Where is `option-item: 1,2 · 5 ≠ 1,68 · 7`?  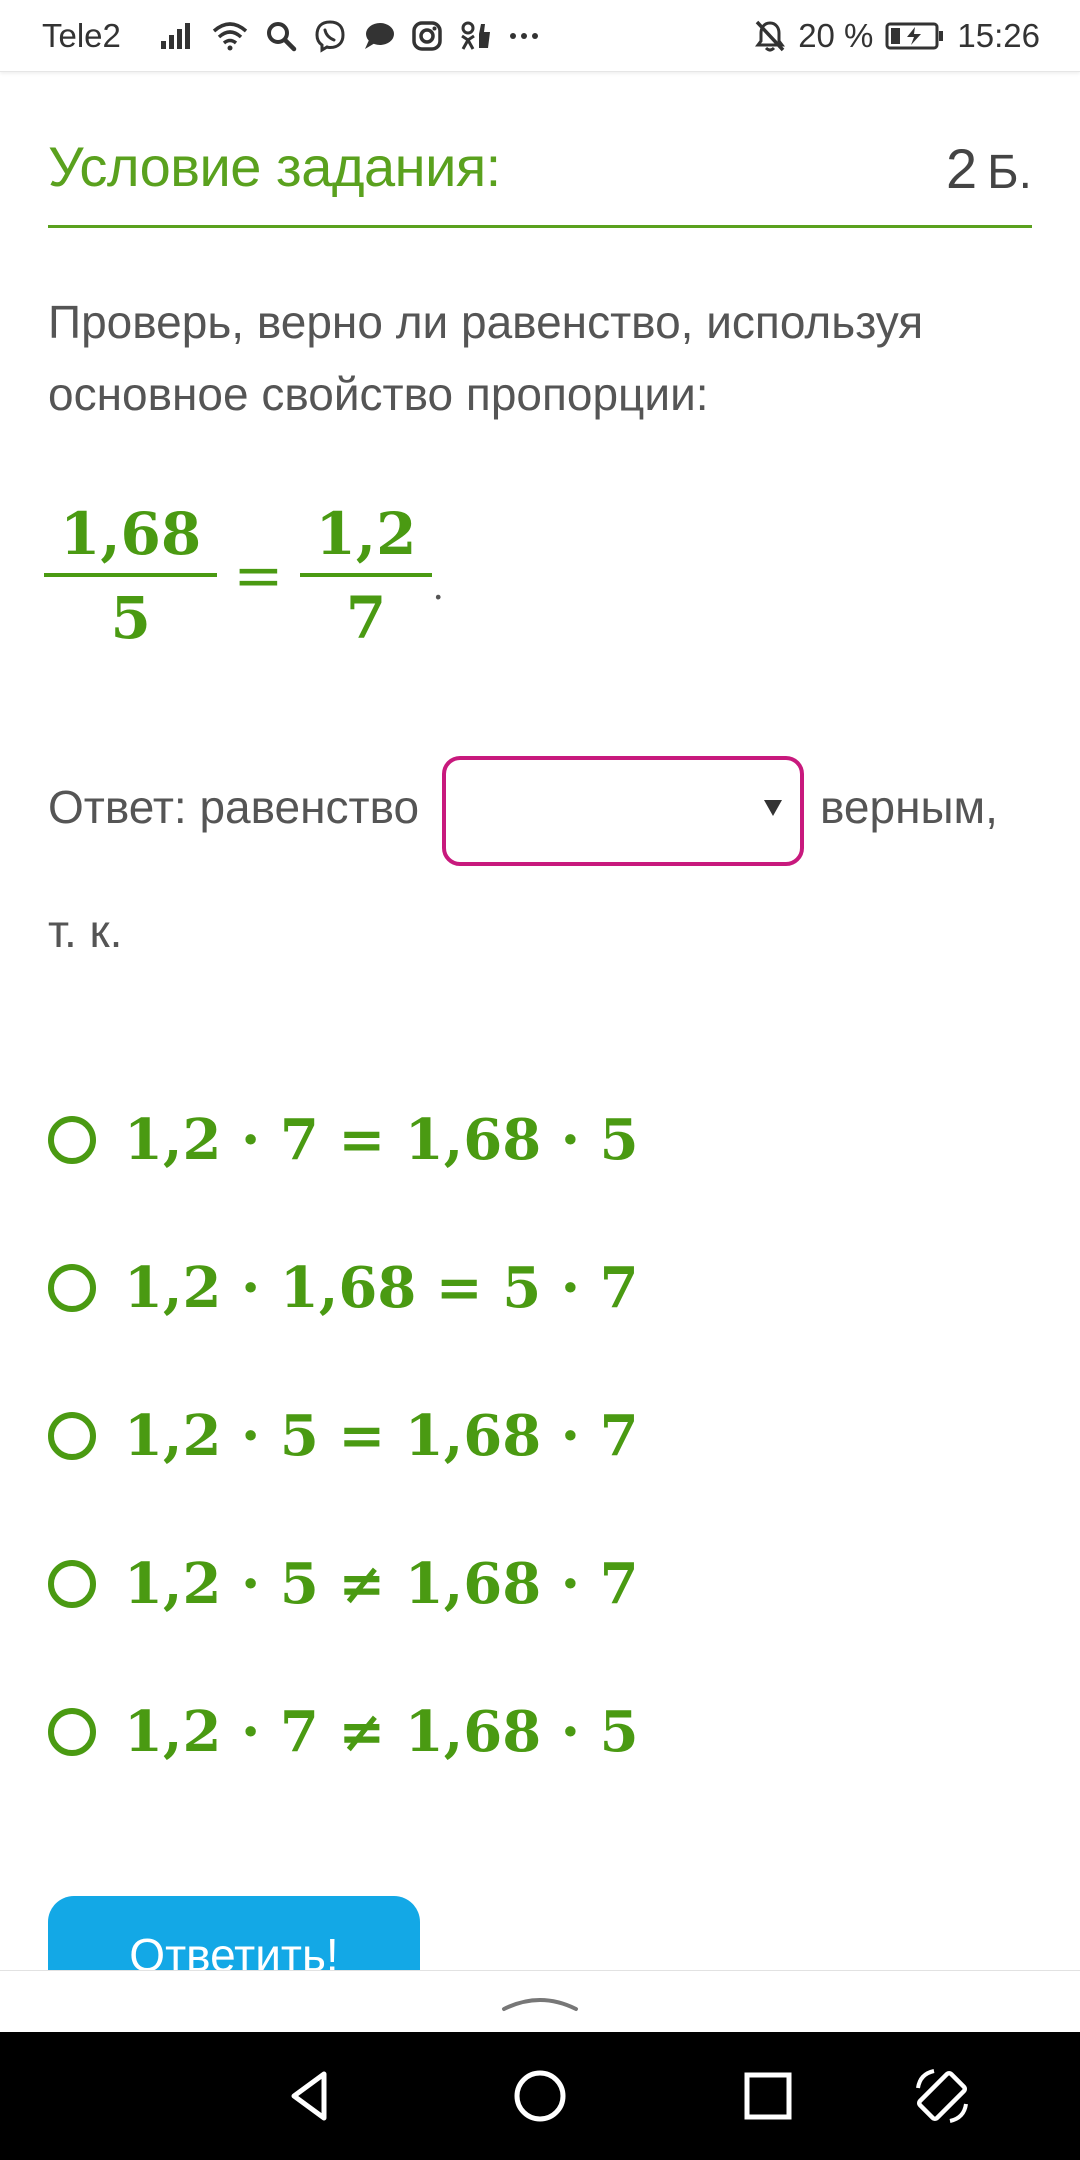
option-item: 1,2 · 5 ≠ 1,68 · 7 is located at coordinates (528, 1584).